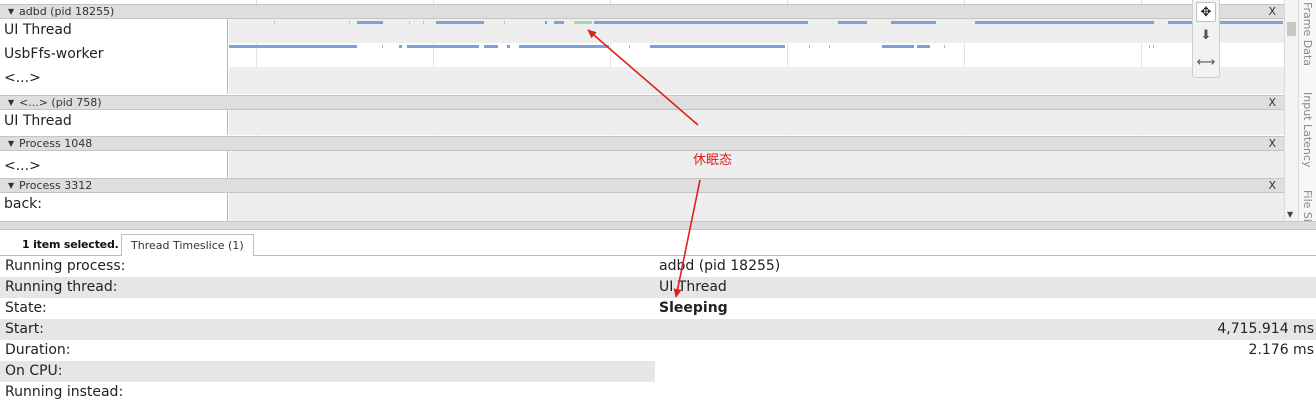 This screenshot has width=1316, height=405. Describe the element at coordinates (56, 185) in the screenshot. I see `process-title: Process 3312` at that location.